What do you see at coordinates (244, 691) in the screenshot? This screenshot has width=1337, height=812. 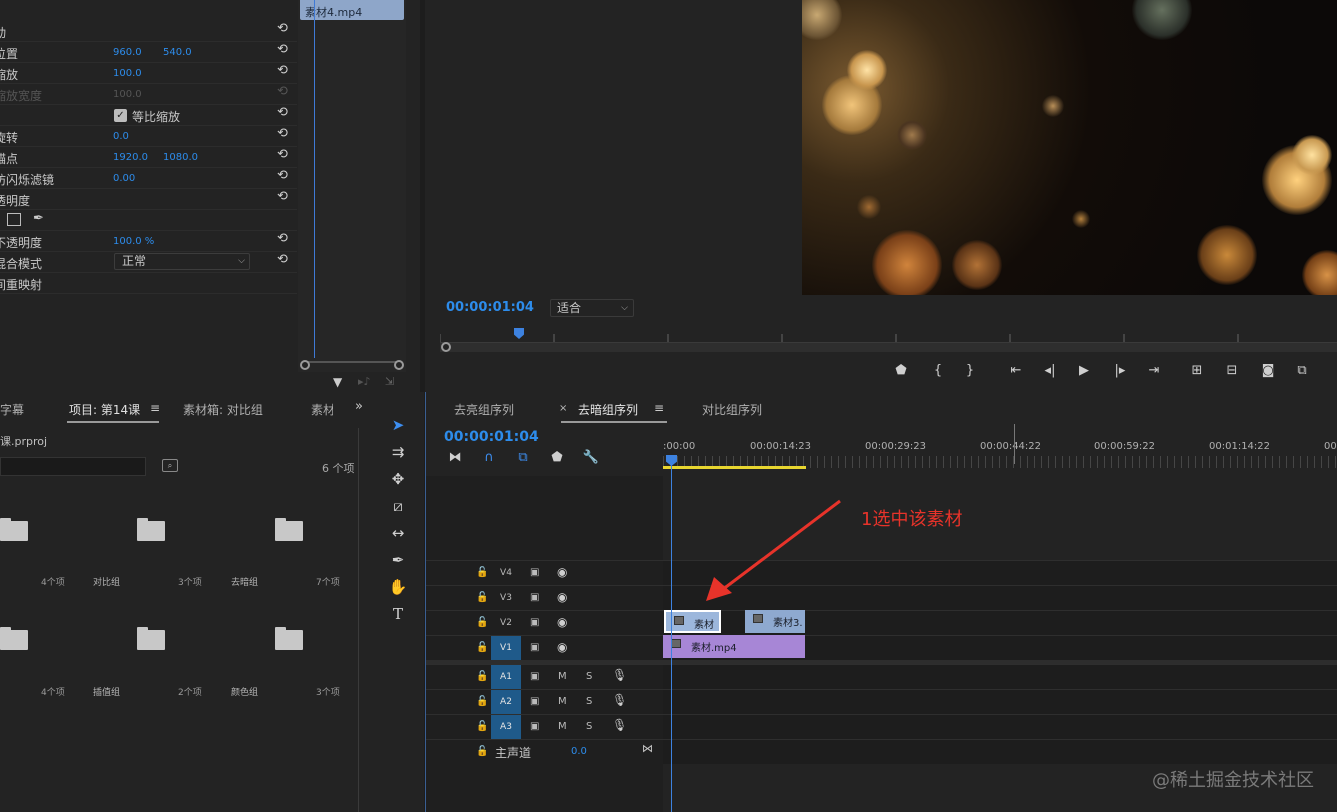 I see `folder-name: 颜色组` at bounding box center [244, 691].